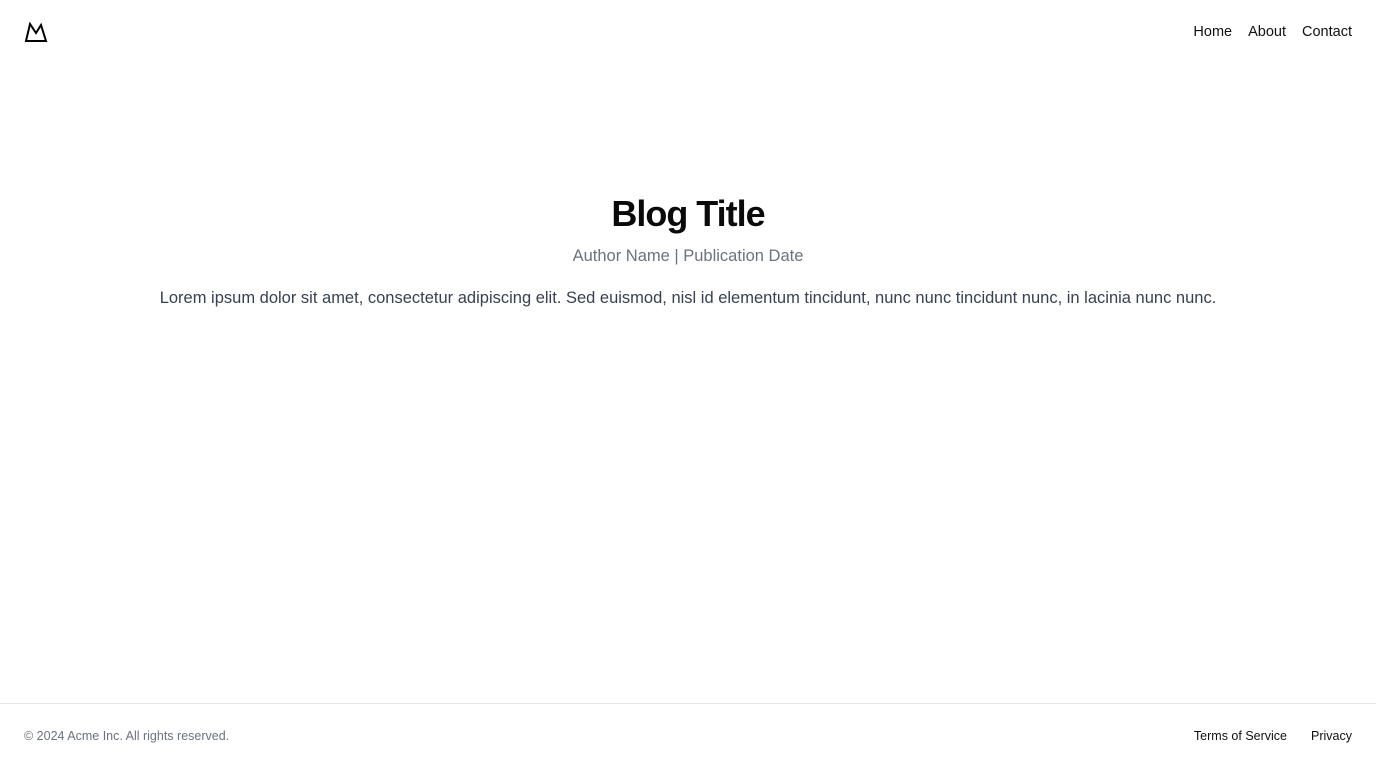 The image size is (1376, 768). Describe the element at coordinates (688, 256) in the screenshot. I see `article-meta: Author Name | Publication Date` at that location.